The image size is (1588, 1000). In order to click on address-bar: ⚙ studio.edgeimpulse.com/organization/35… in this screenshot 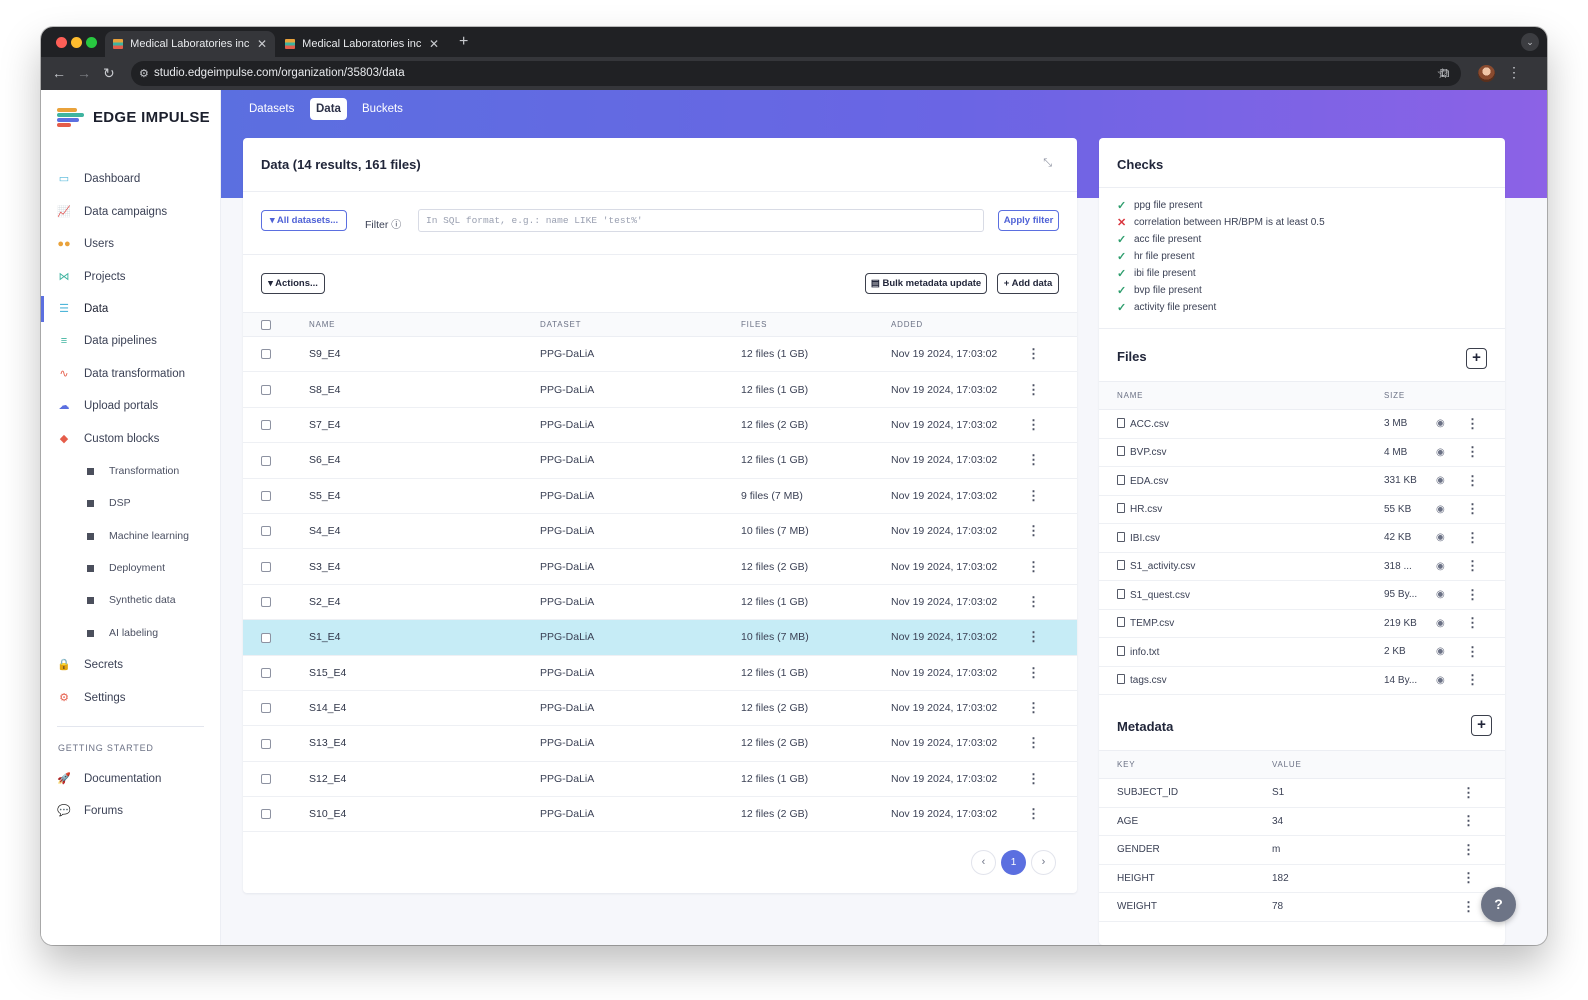, I will do `click(796, 73)`.